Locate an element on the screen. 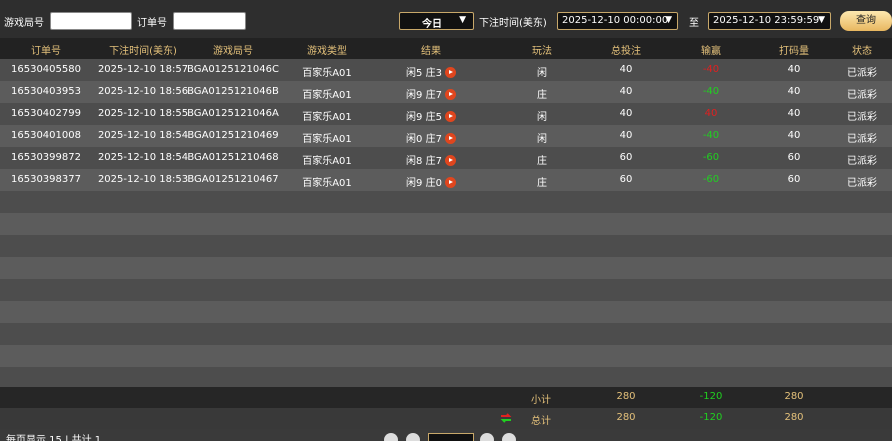 The height and width of the screenshot is (441, 892). order-number-header: 订单号 is located at coordinates (46, 51).